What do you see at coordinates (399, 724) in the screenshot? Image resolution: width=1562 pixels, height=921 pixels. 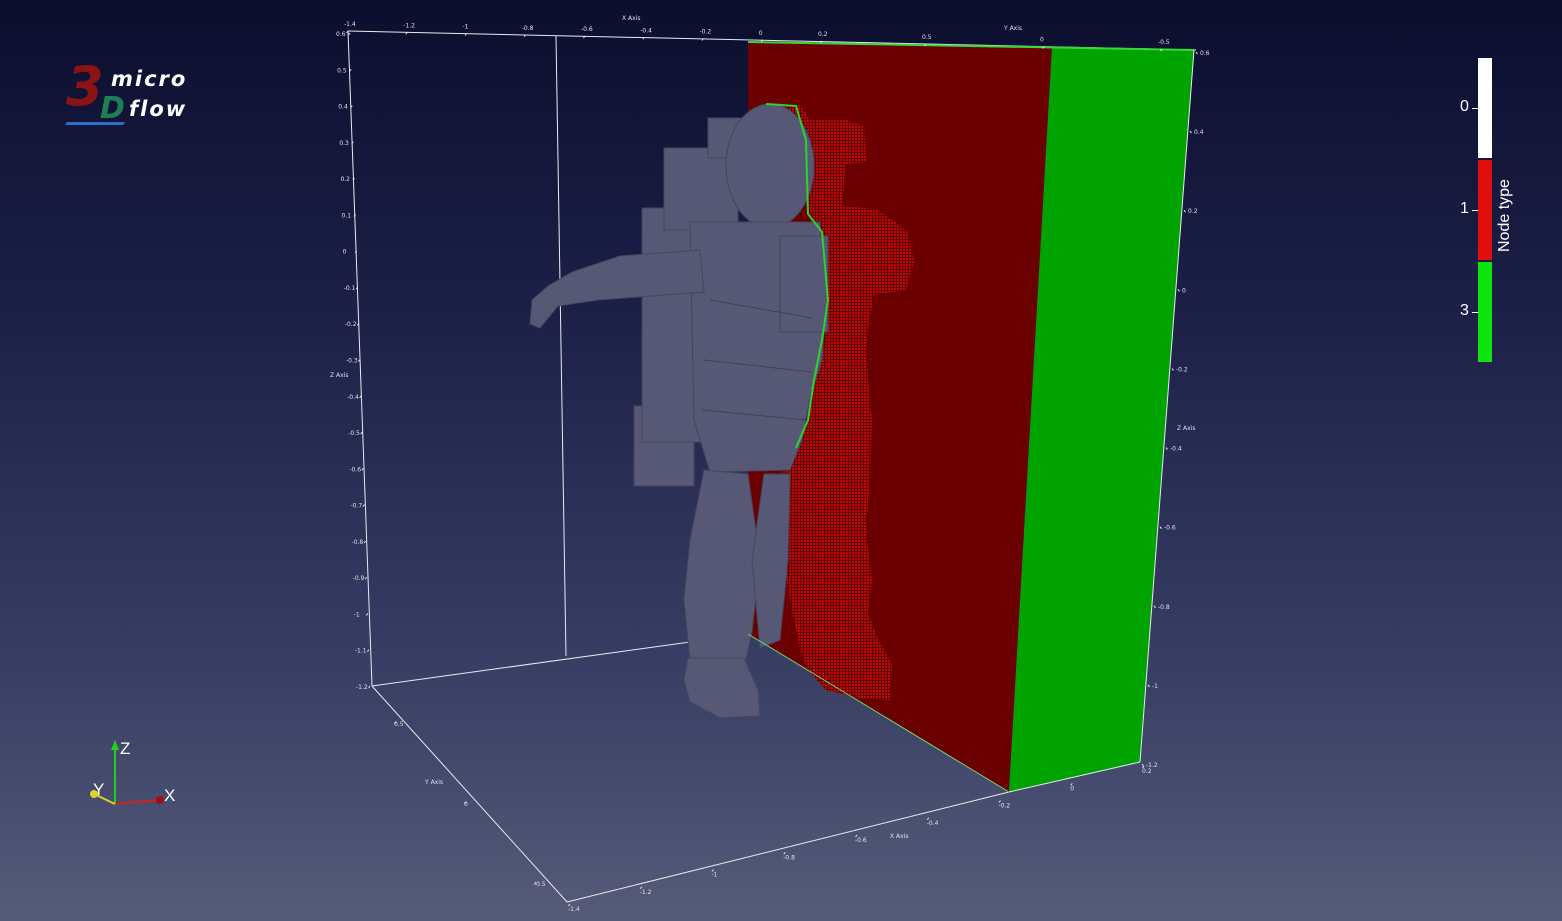 I see `bottom-y-axis-label: 0.5` at bounding box center [399, 724].